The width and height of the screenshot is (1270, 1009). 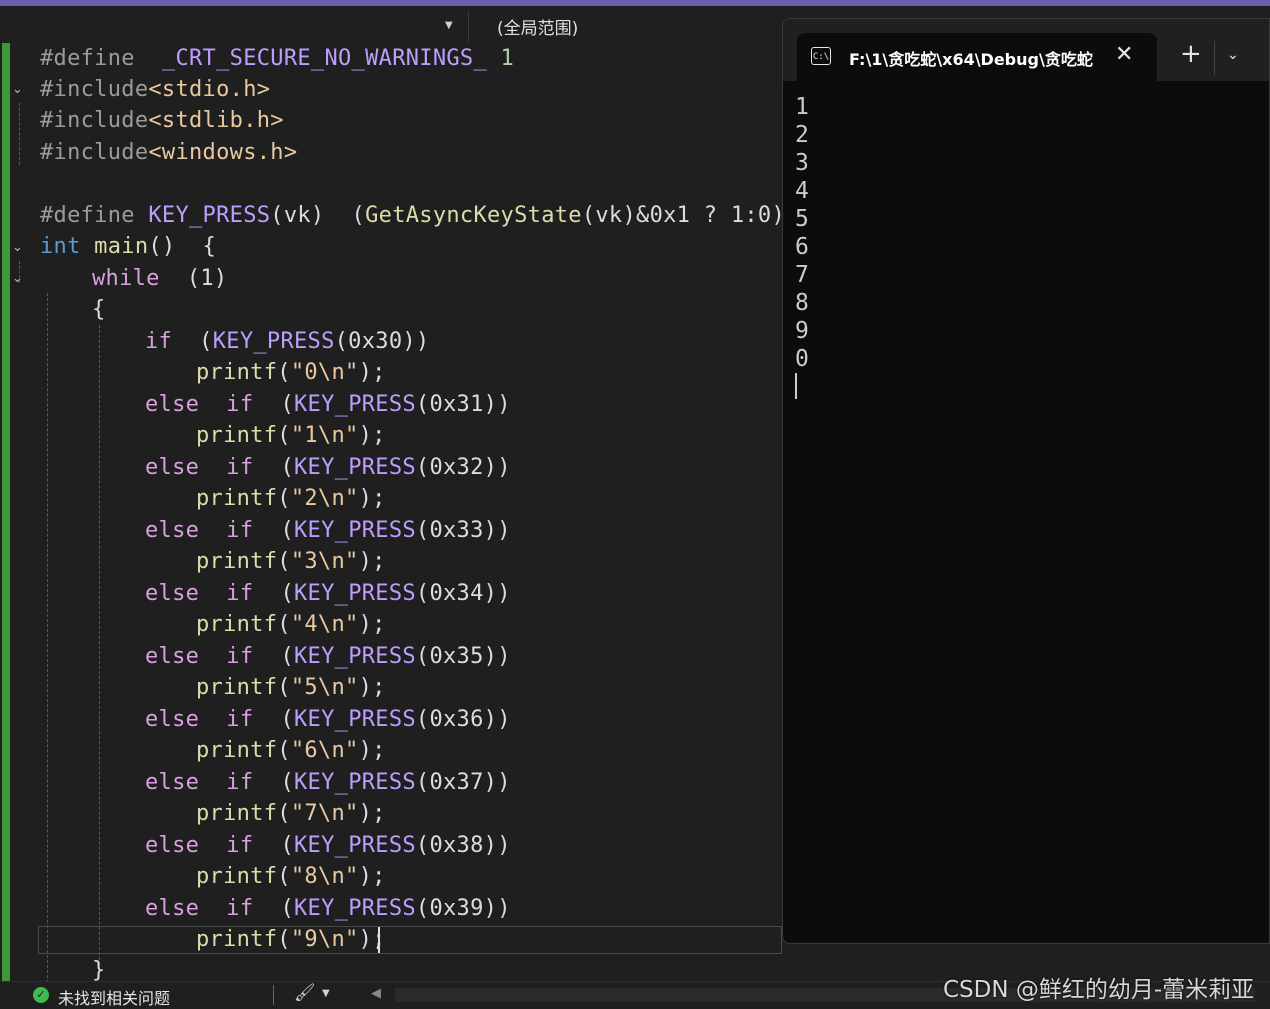 What do you see at coordinates (324, 372) in the screenshot?
I see `string-literal: "0\n"` at bounding box center [324, 372].